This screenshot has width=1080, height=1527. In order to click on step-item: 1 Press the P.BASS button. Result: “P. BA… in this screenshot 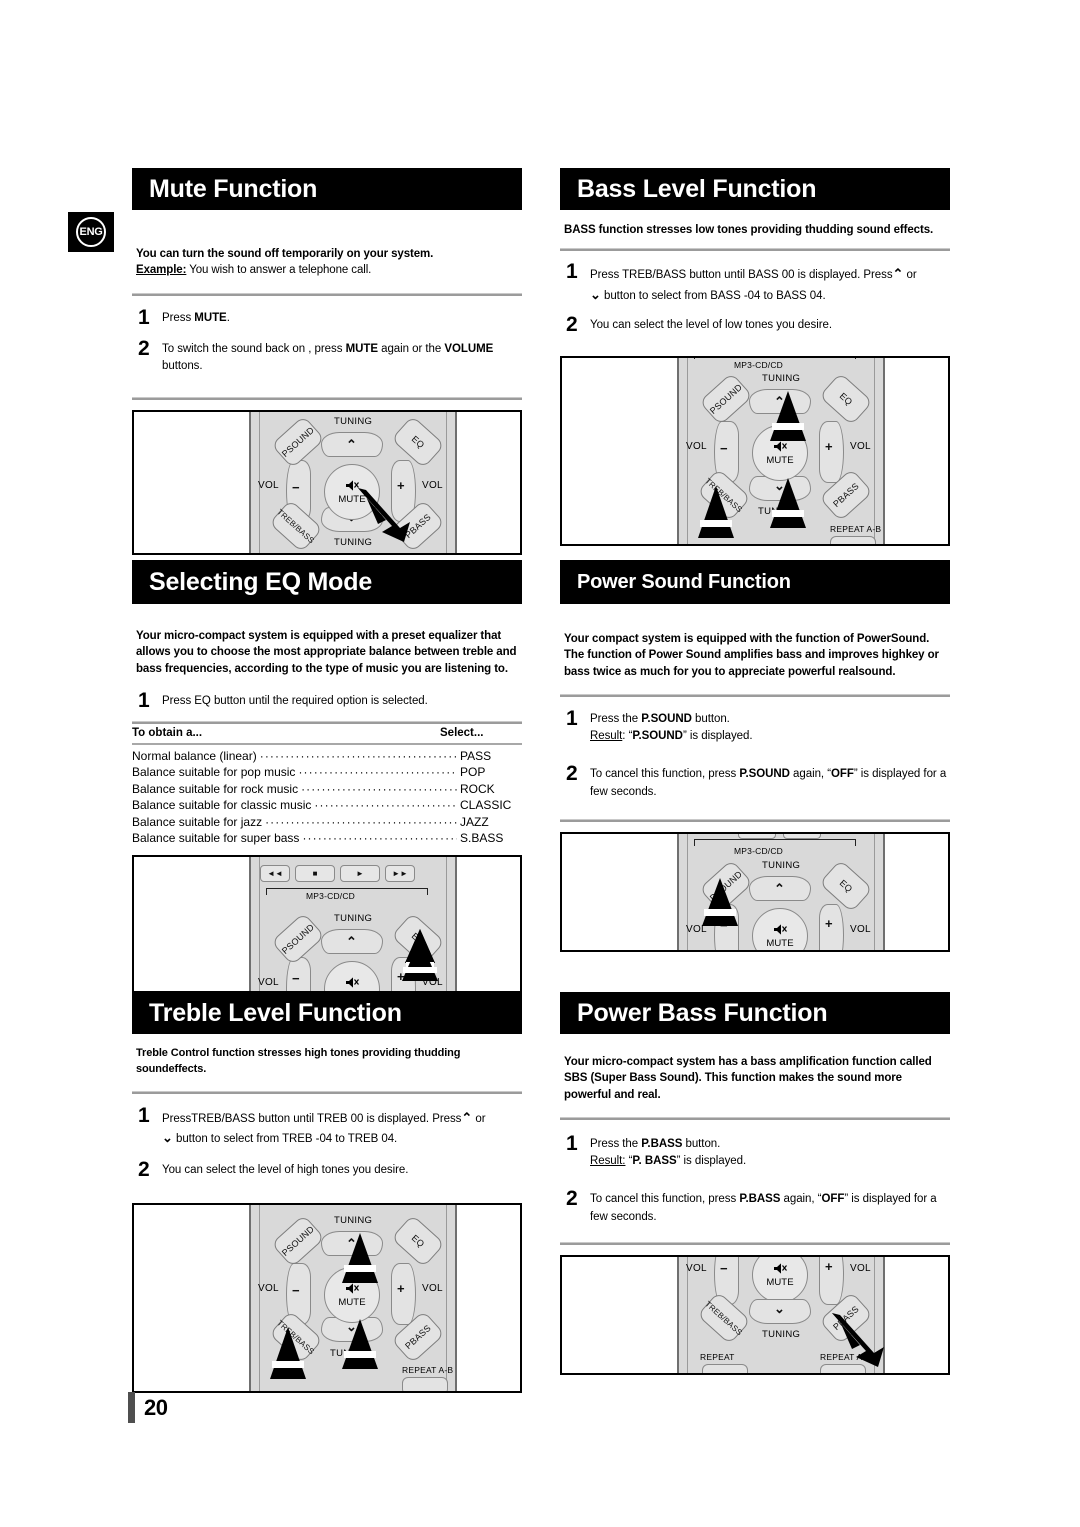, I will do `click(755, 1151)`.